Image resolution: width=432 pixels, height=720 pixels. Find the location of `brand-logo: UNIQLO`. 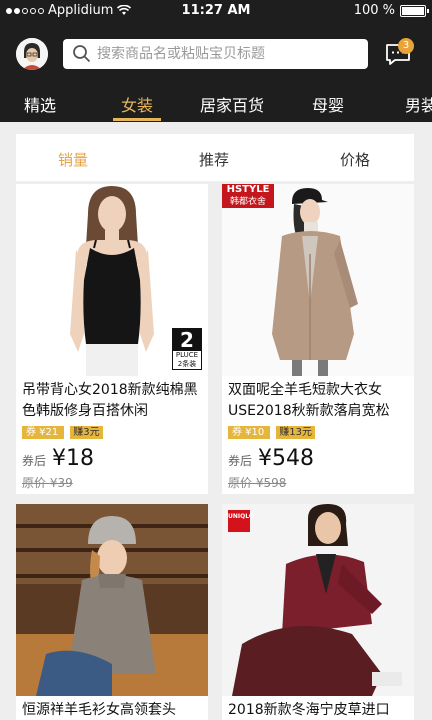

brand-logo: UNIQLO is located at coordinates (241, 521).